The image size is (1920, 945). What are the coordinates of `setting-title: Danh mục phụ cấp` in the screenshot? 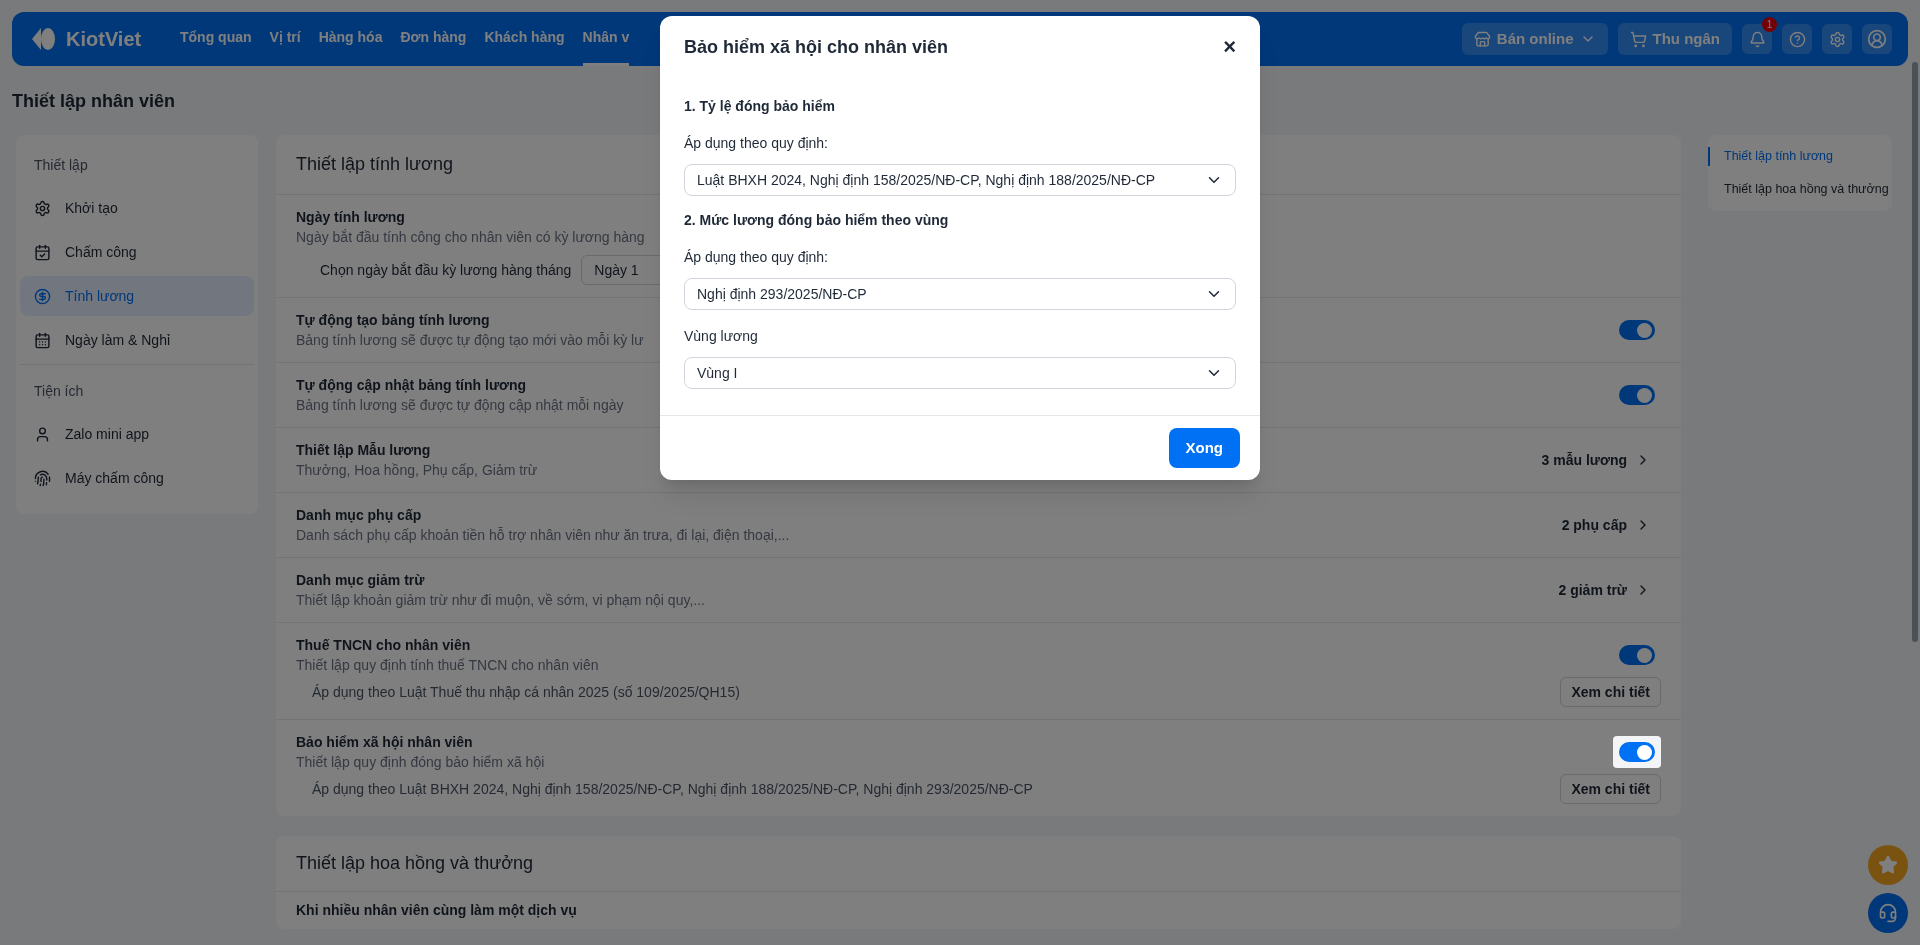 It's located at (359, 515).